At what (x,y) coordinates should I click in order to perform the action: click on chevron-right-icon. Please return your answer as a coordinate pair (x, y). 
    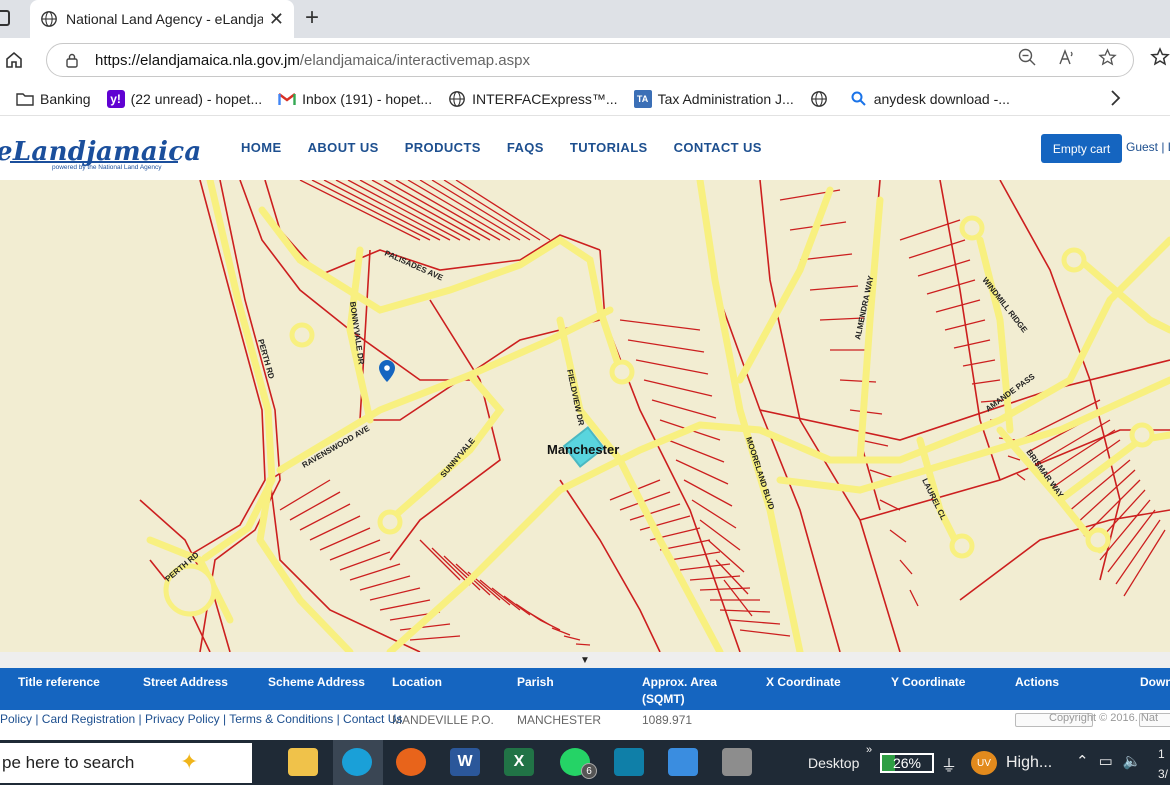
    Looking at the image, I should click on (1115, 98).